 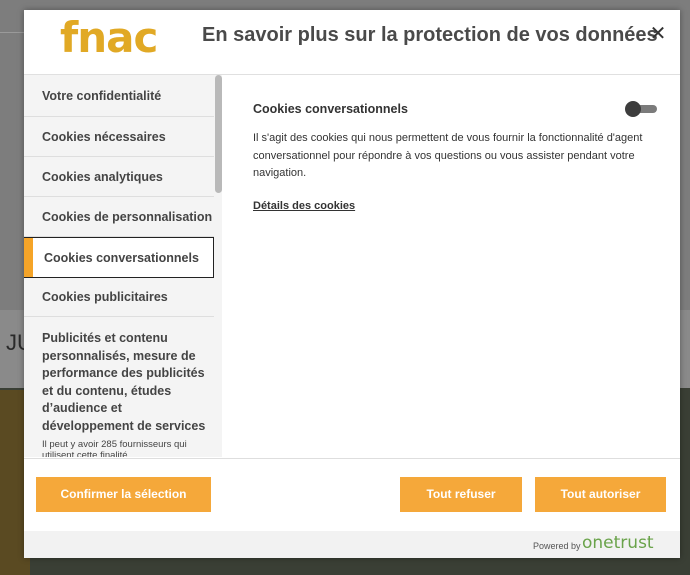 I want to click on menu-item-label: Cookies de personnalisation, so click(x=127, y=217).